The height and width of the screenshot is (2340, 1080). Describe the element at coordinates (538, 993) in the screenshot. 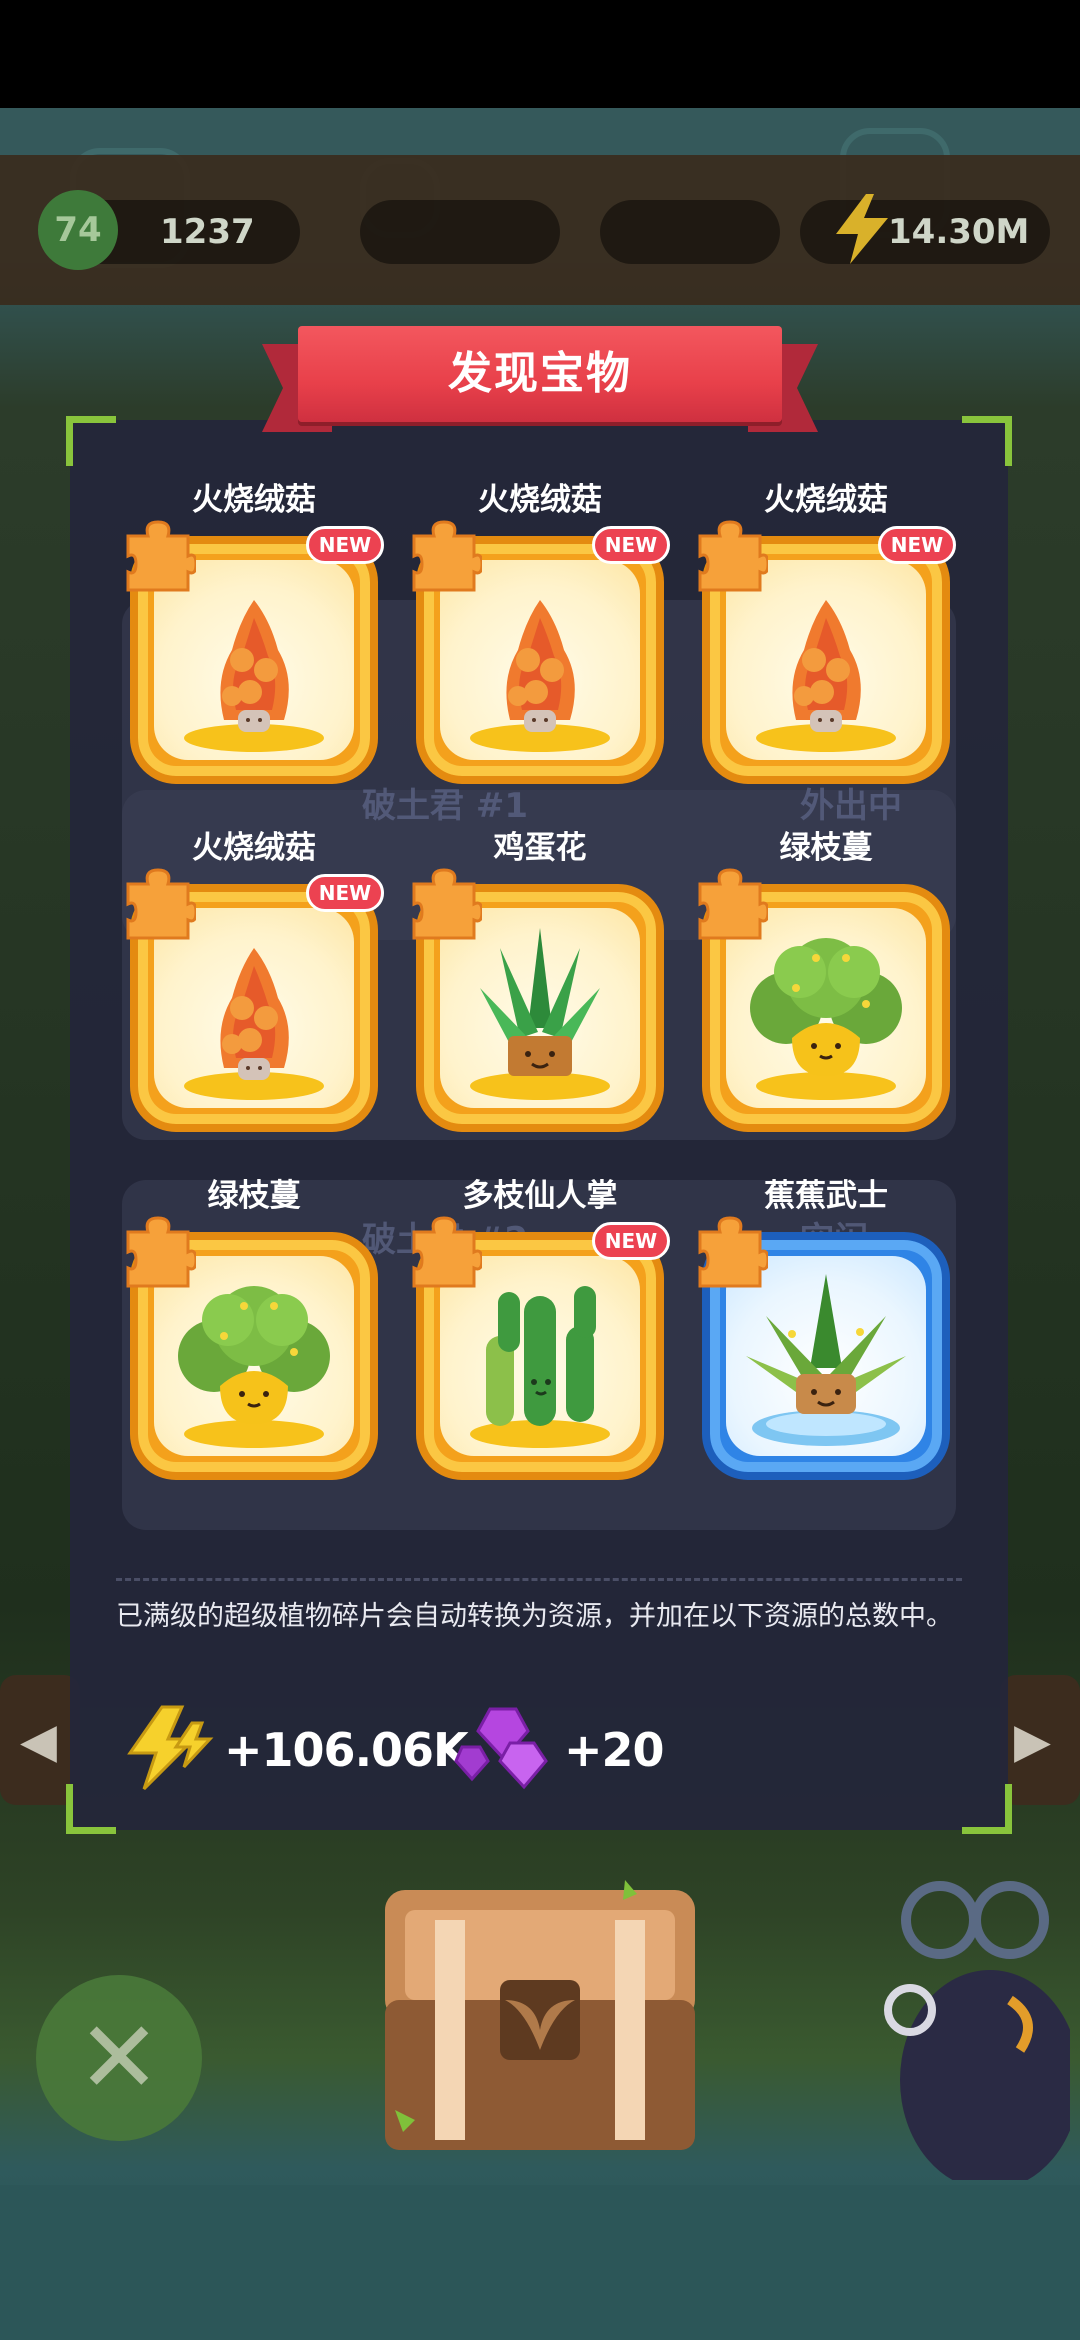

I see `plant-card: 鸡蛋花` at that location.